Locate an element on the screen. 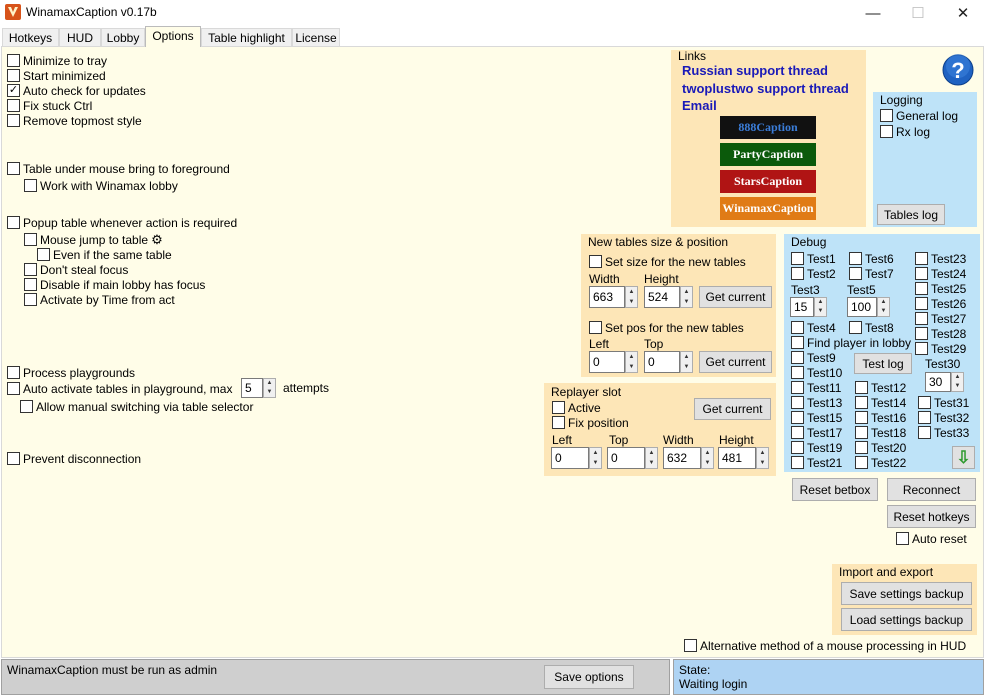 This screenshot has width=985, height=696. test10-checkbox: Test10 is located at coordinates (816, 372).